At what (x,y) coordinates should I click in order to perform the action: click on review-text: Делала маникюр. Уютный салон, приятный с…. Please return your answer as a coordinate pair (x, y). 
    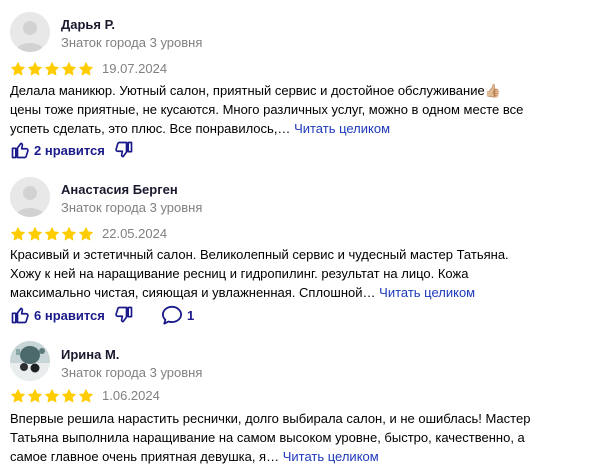
    Looking at the image, I should click on (290, 109).